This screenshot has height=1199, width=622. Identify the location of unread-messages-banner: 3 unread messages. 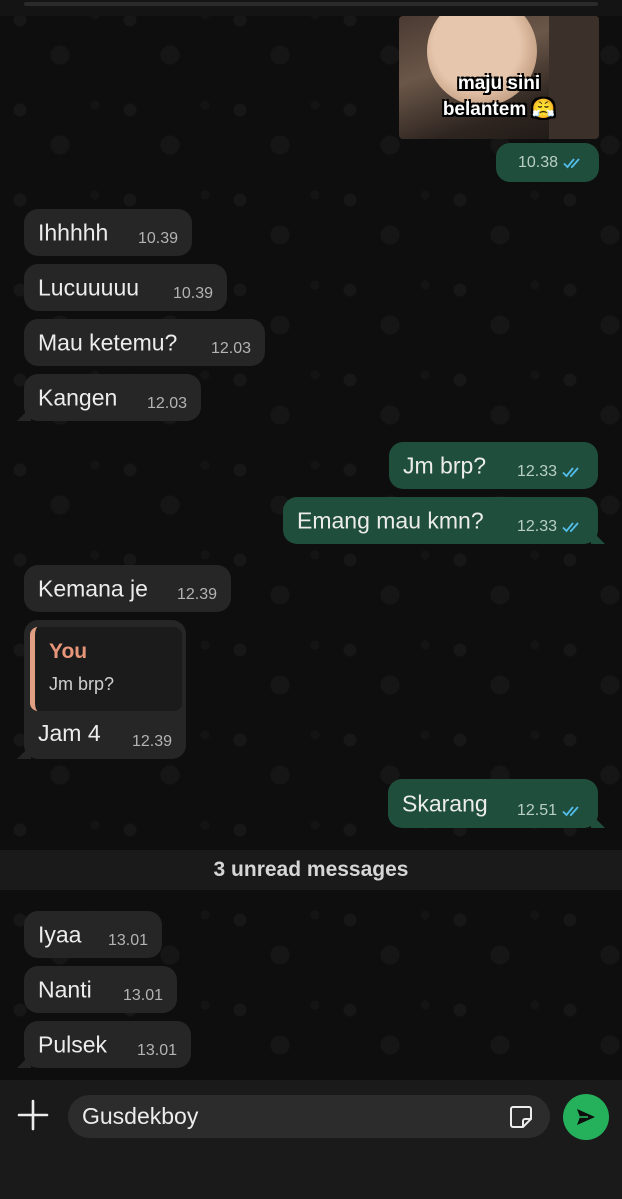
(311, 870).